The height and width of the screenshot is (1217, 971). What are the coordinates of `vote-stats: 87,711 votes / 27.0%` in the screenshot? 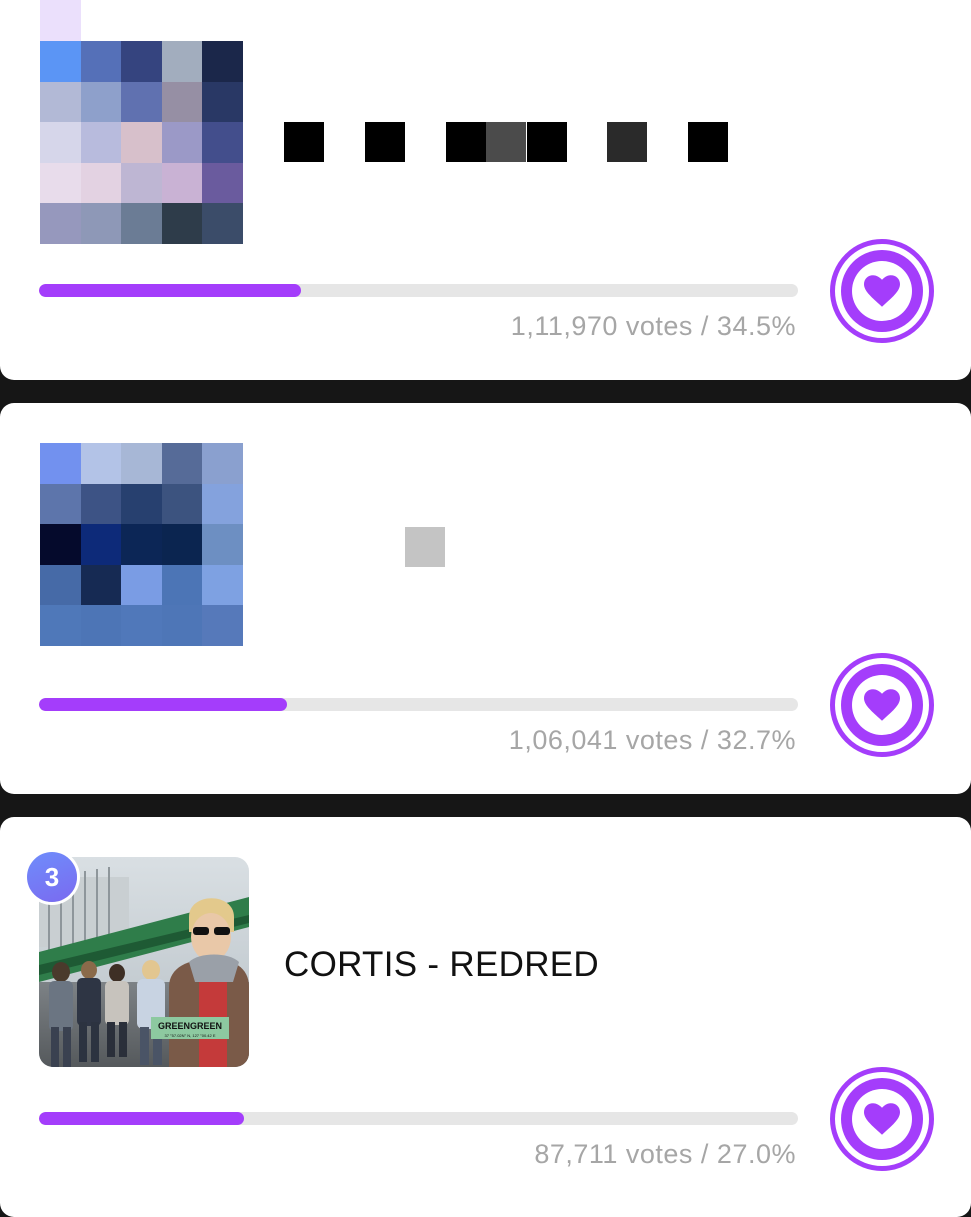 It's located at (665, 1154).